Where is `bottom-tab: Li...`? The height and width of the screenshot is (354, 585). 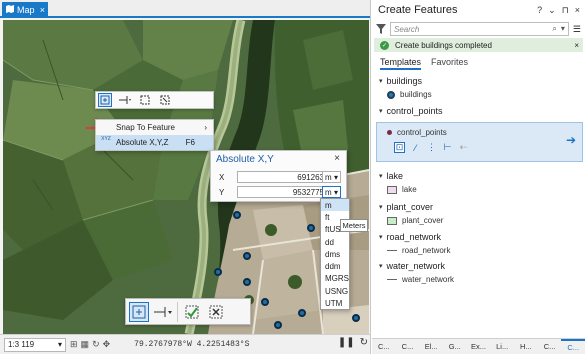 bottom-tab: Li... is located at coordinates (502, 346).